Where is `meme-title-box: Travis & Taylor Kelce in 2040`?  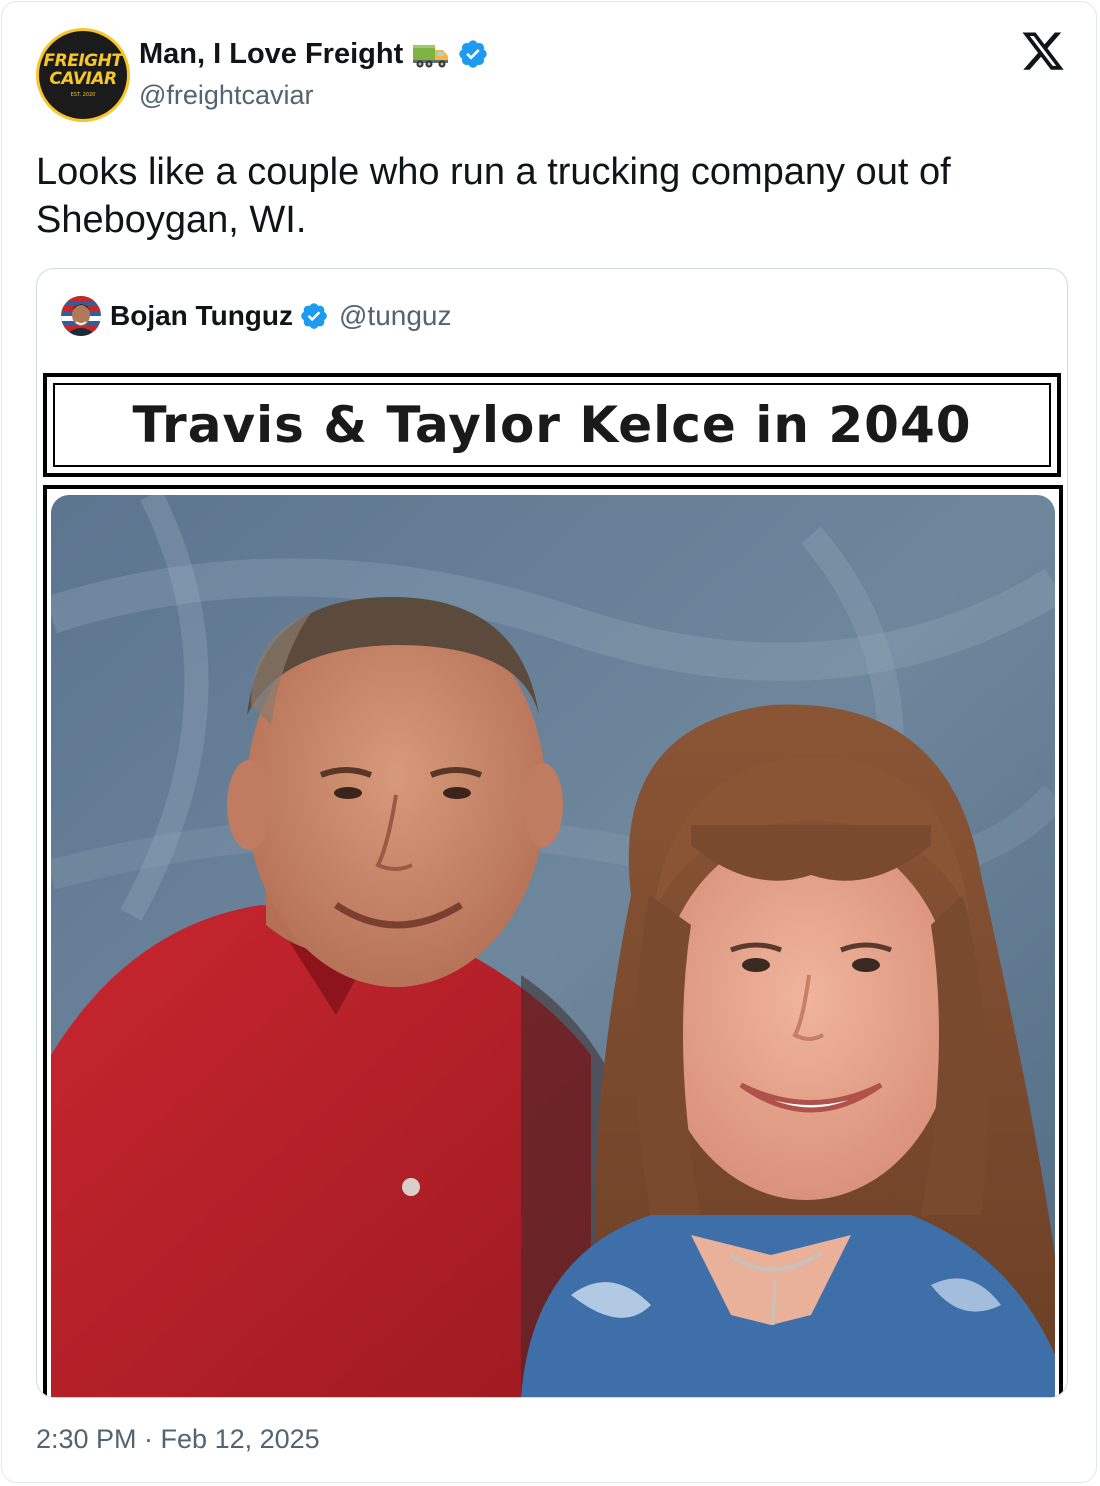 meme-title-box: Travis & Taylor Kelce in 2040 is located at coordinates (552, 425).